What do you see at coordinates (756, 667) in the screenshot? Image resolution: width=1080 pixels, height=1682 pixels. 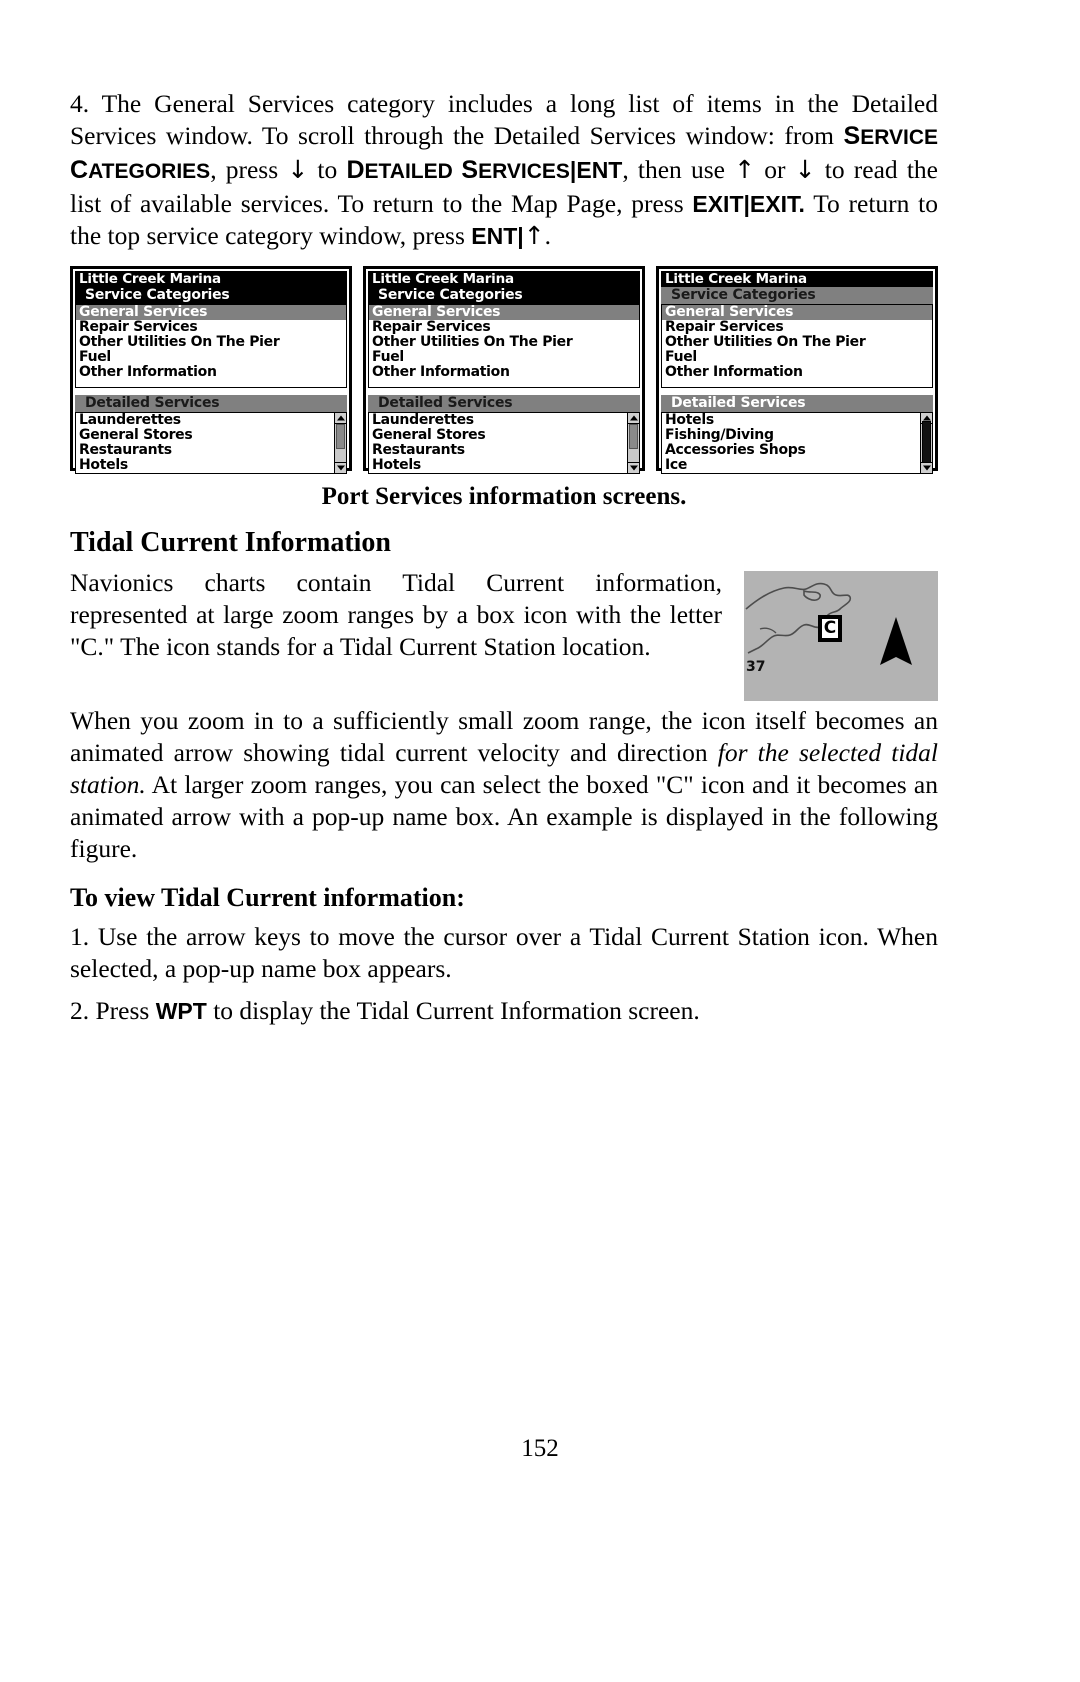 I see `depth-label: 37` at bounding box center [756, 667].